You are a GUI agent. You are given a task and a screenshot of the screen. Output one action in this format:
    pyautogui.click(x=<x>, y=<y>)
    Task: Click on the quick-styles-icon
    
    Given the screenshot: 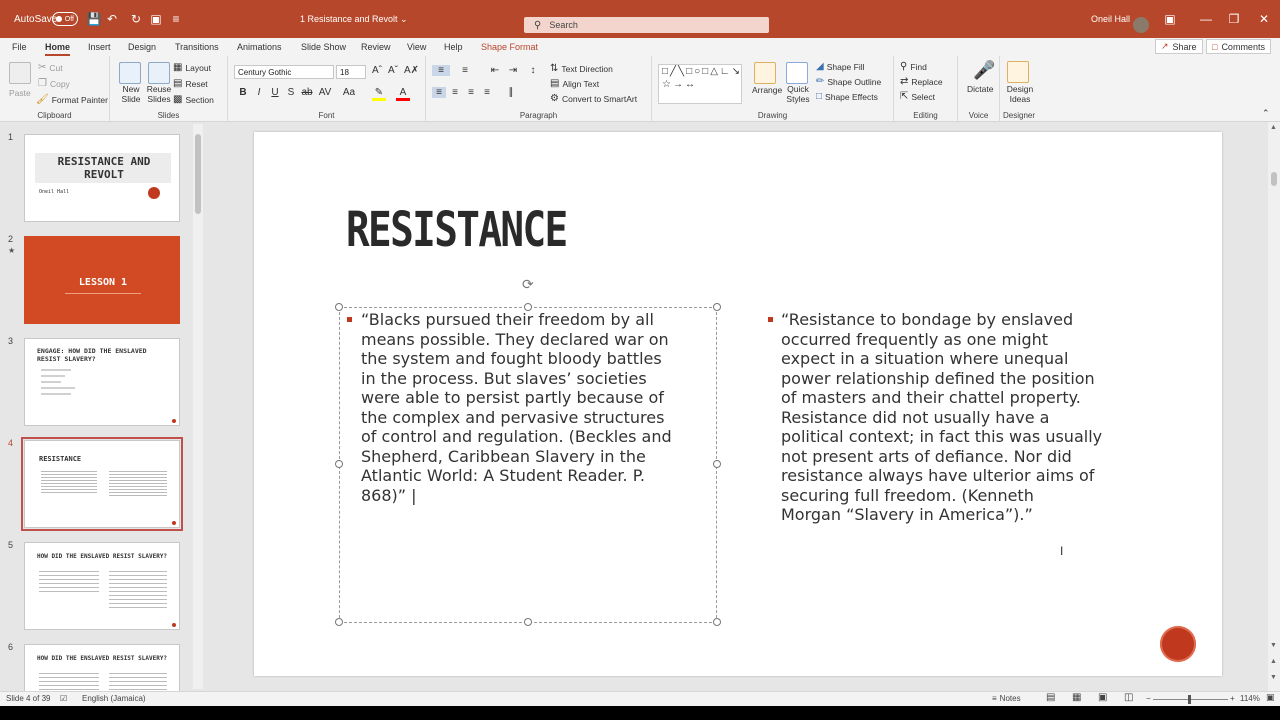 What is the action you would take?
    pyautogui.click(x=797, y=73)
    